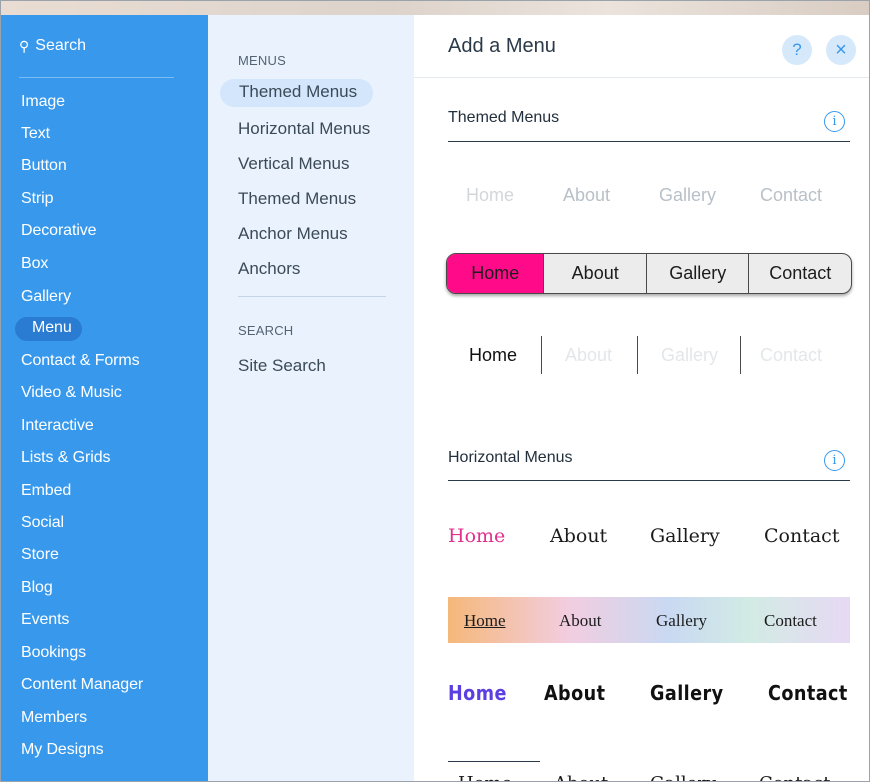 This screenshot has height=782, width=870. I want to click on help-button: ?, so click(797, 50).